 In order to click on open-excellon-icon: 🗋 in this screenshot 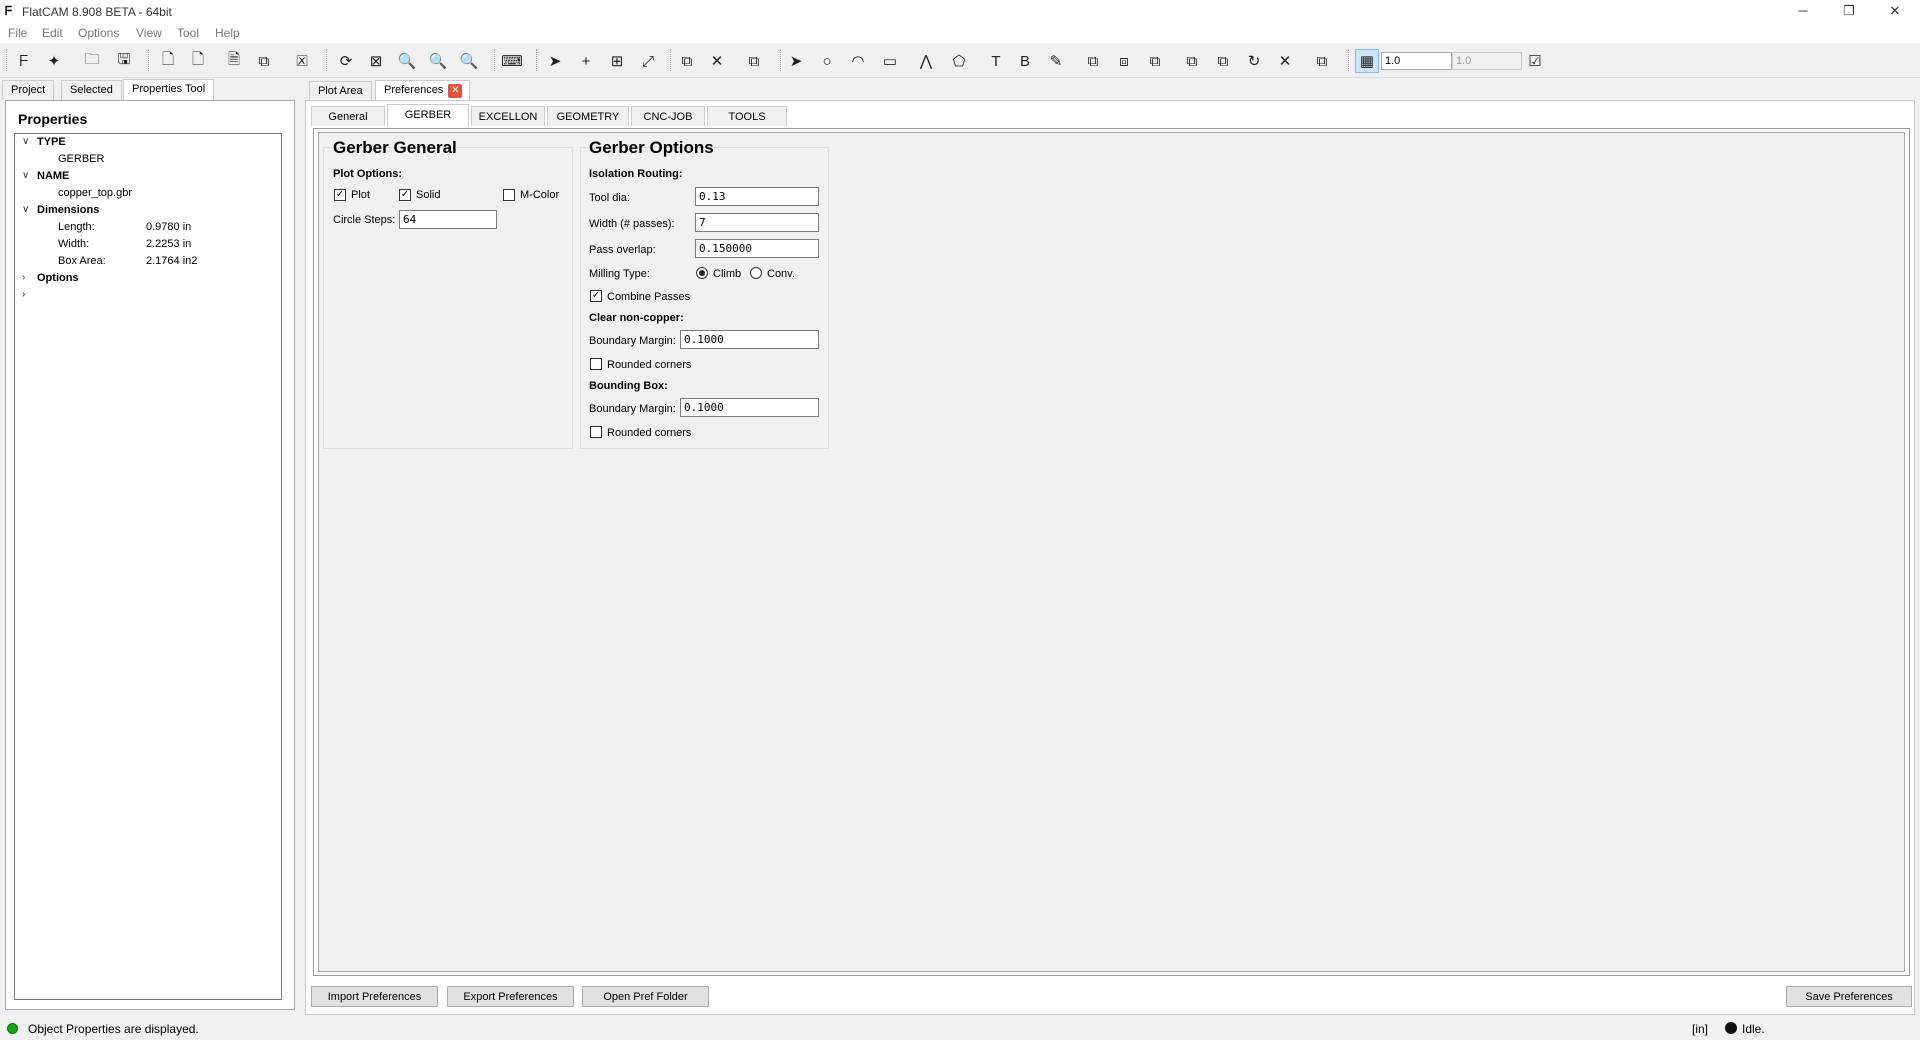, I will do `click(198, 61)`.